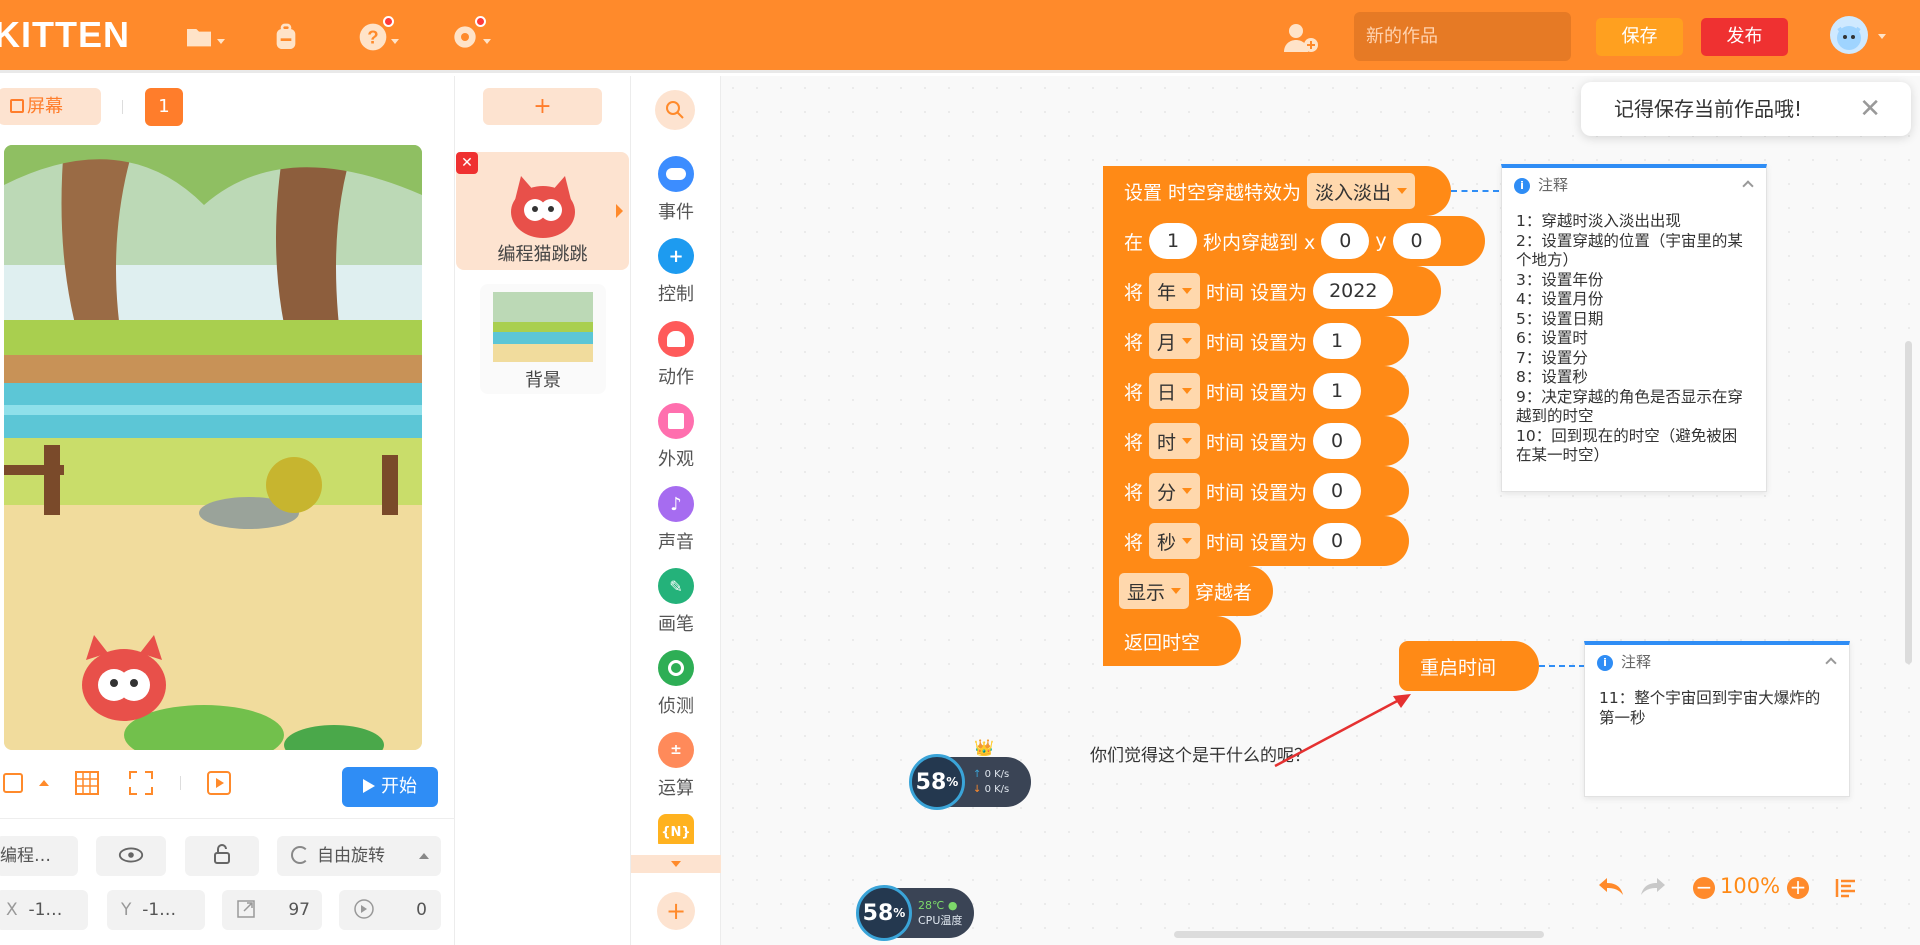 Image resolution: width=1920 pixels, height=945 pixels. Describe the element at coordinates (1717, 719) in the screenshot. I see `comment-note: i 注释 11：整个宇宙回到宇宙大爆炸的第一秒` at that location.